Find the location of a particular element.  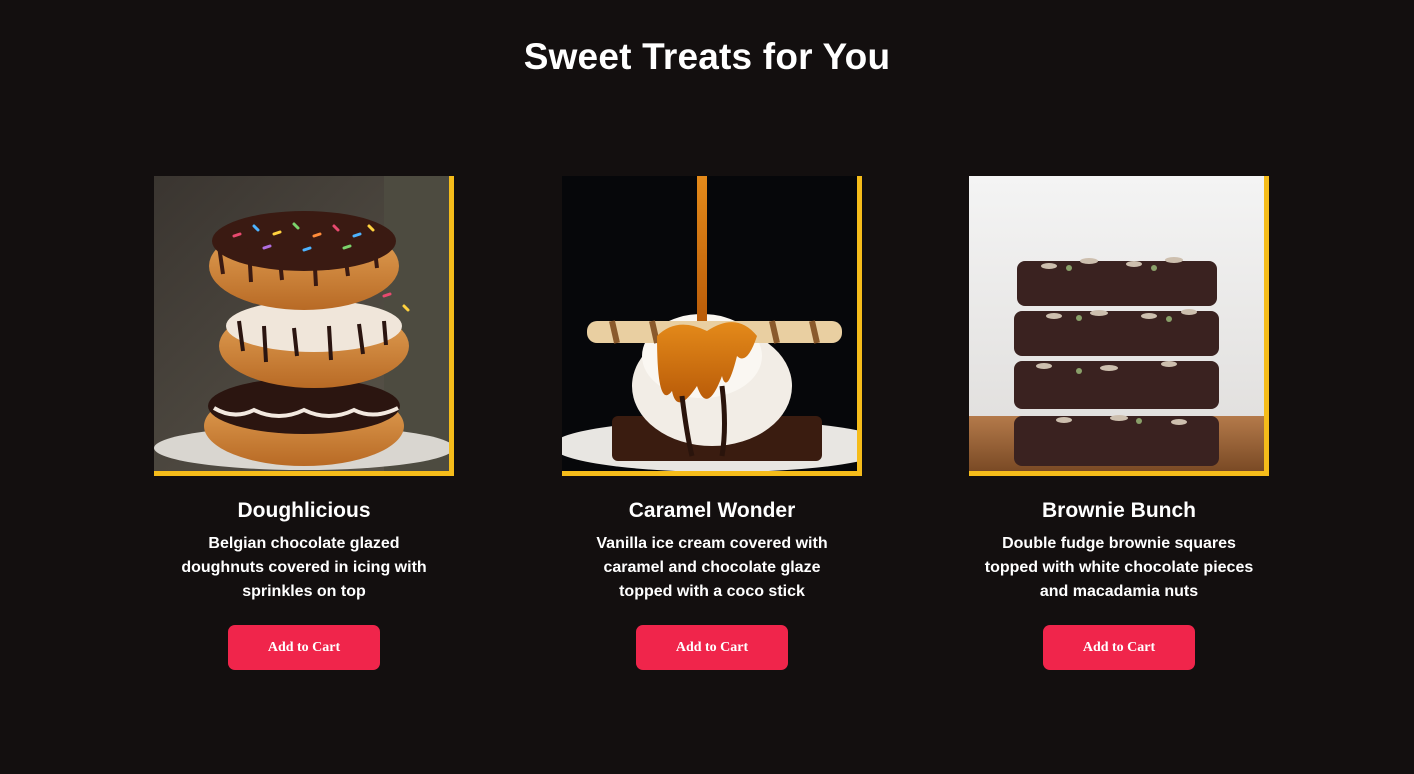

product-name: Brownie Bunch is located at coordinates (1118, 510).